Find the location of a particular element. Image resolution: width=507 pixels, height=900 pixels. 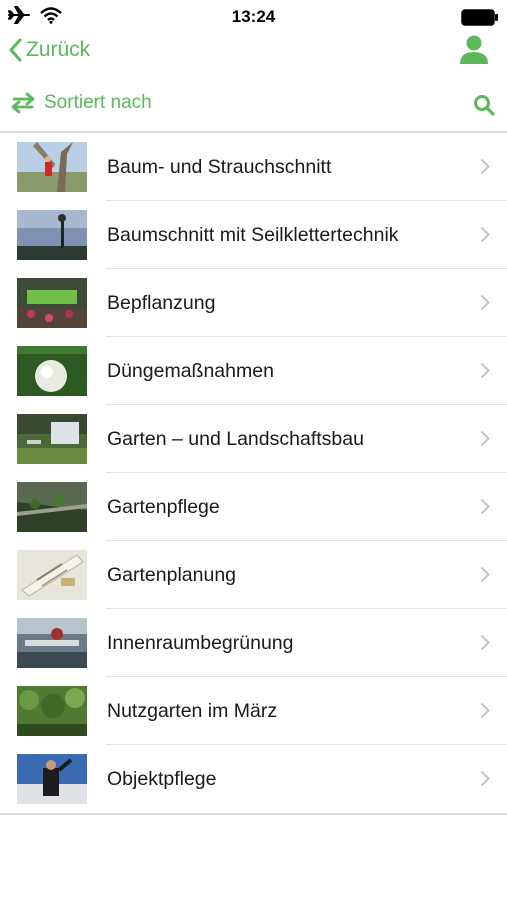

back-button: Zurück is located at coordinates (49, 50).